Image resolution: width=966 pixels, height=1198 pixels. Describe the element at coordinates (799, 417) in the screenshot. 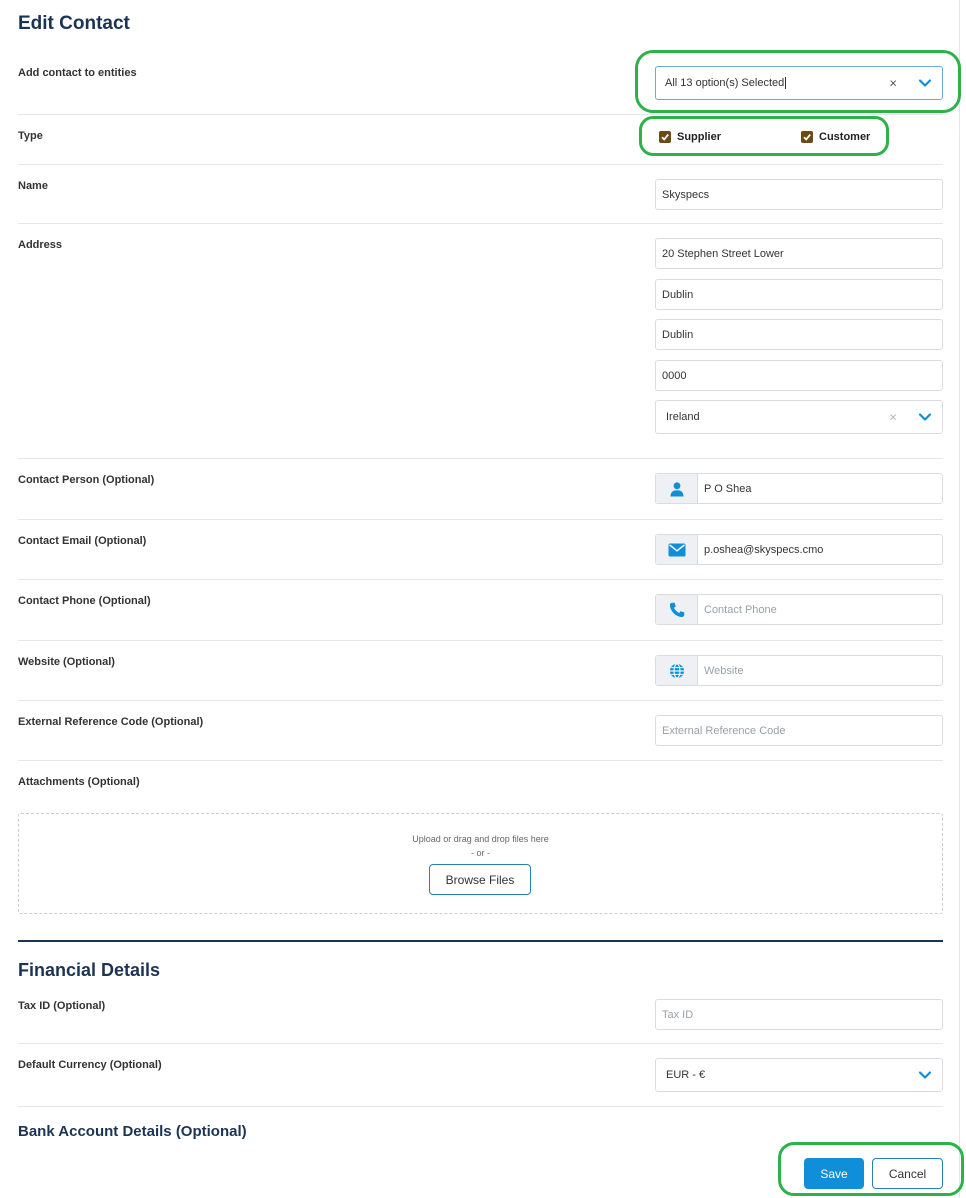

I see `country-select: Ireland ×` at that location.